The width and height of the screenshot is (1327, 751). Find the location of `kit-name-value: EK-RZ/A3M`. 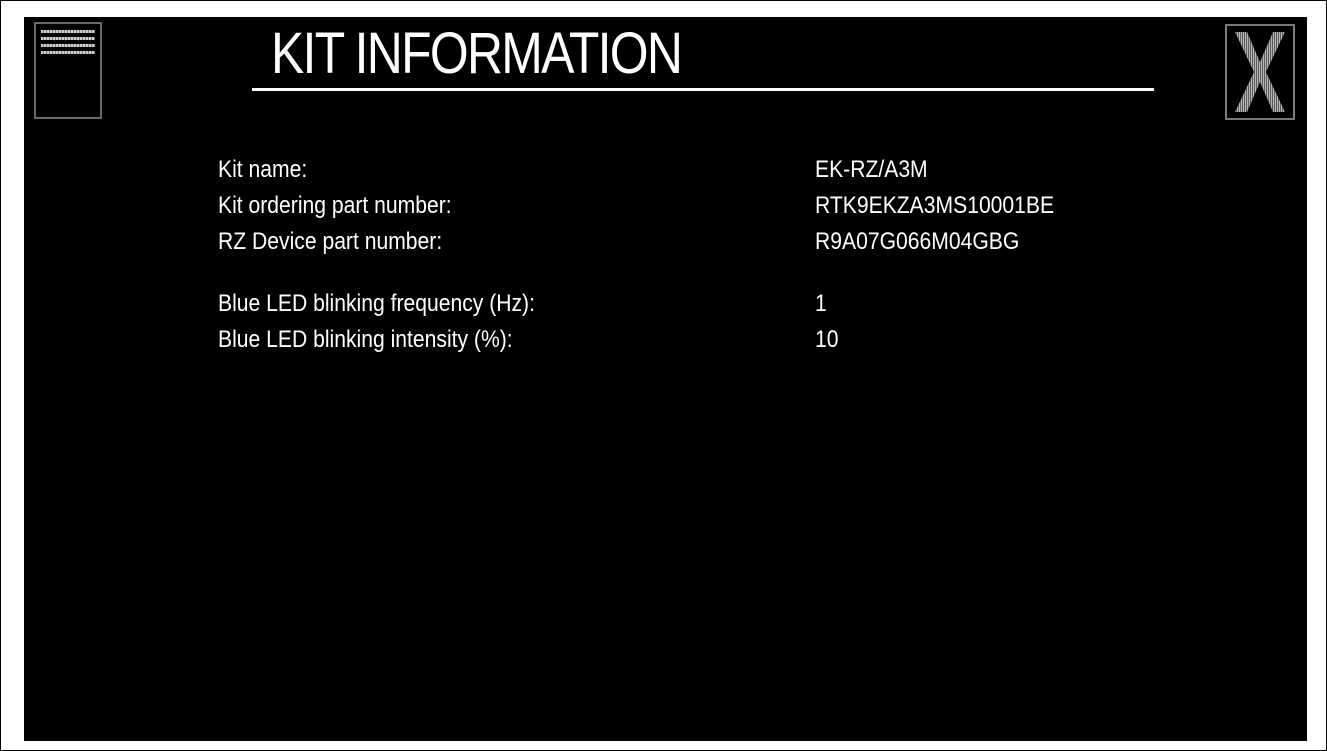

kit-name-value: EK-RZ/A3M is located at coordinates (871, 169).